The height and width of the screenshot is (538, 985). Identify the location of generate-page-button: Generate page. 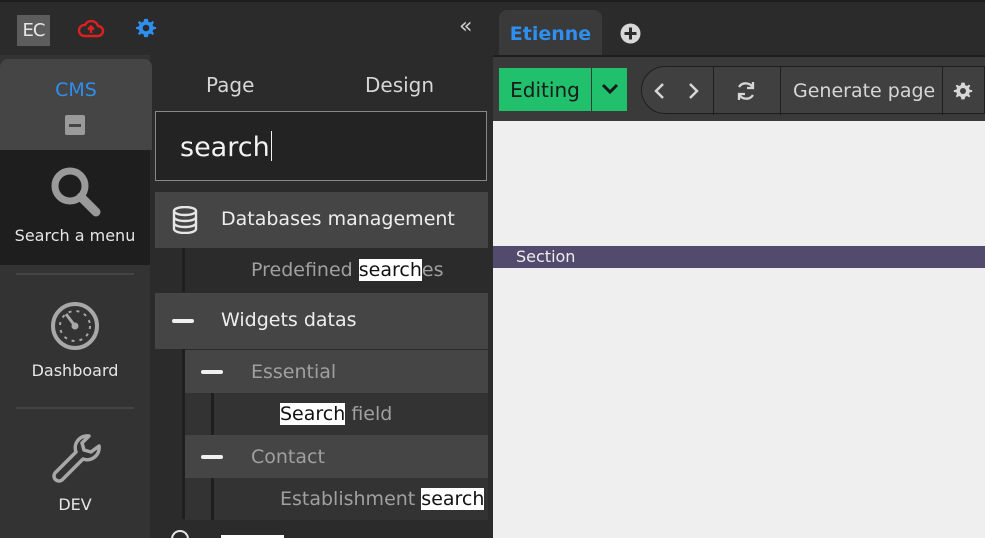
(864, 91).